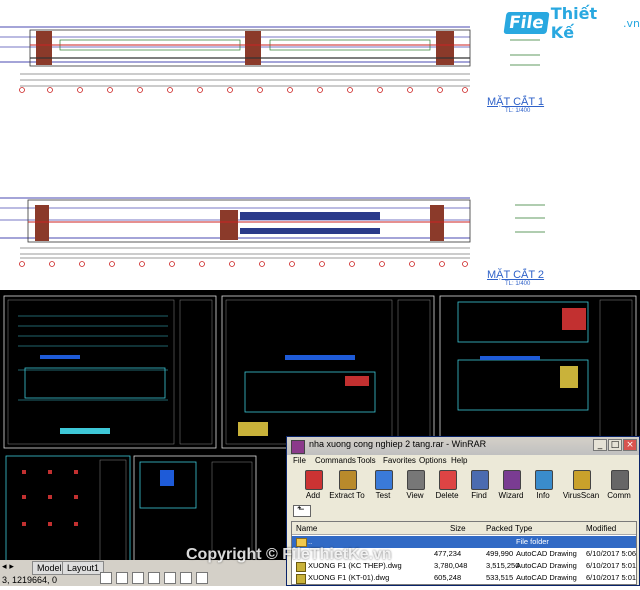  What do you see at coordinates (366, 460) in the screenshot?
I see `menu-tools: Tools` at bounding box center [366, 460].